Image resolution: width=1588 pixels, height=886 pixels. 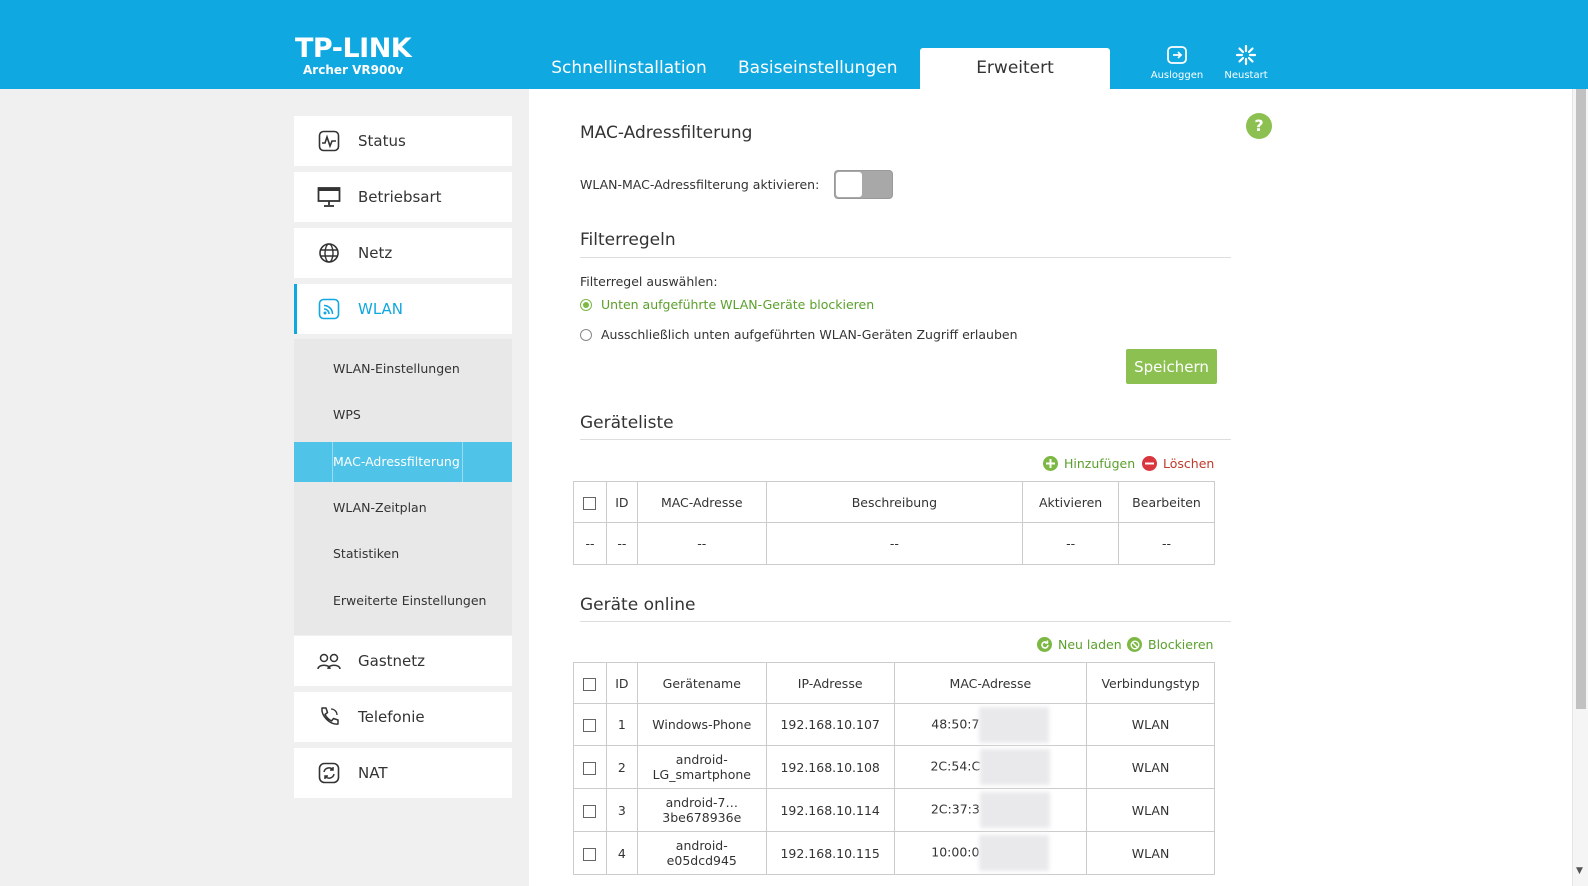 I want to click on sidebar-item-wlan: WLAN, so click(x=403, y=309).